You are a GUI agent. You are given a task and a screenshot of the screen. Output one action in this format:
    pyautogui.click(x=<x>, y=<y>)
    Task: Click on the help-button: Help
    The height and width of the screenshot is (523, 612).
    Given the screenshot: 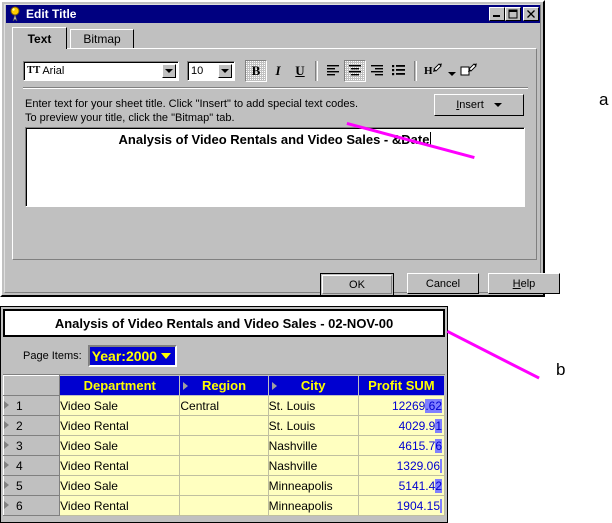 What is the action you would take?
    pyautogui.click(x=524, y=283)
    